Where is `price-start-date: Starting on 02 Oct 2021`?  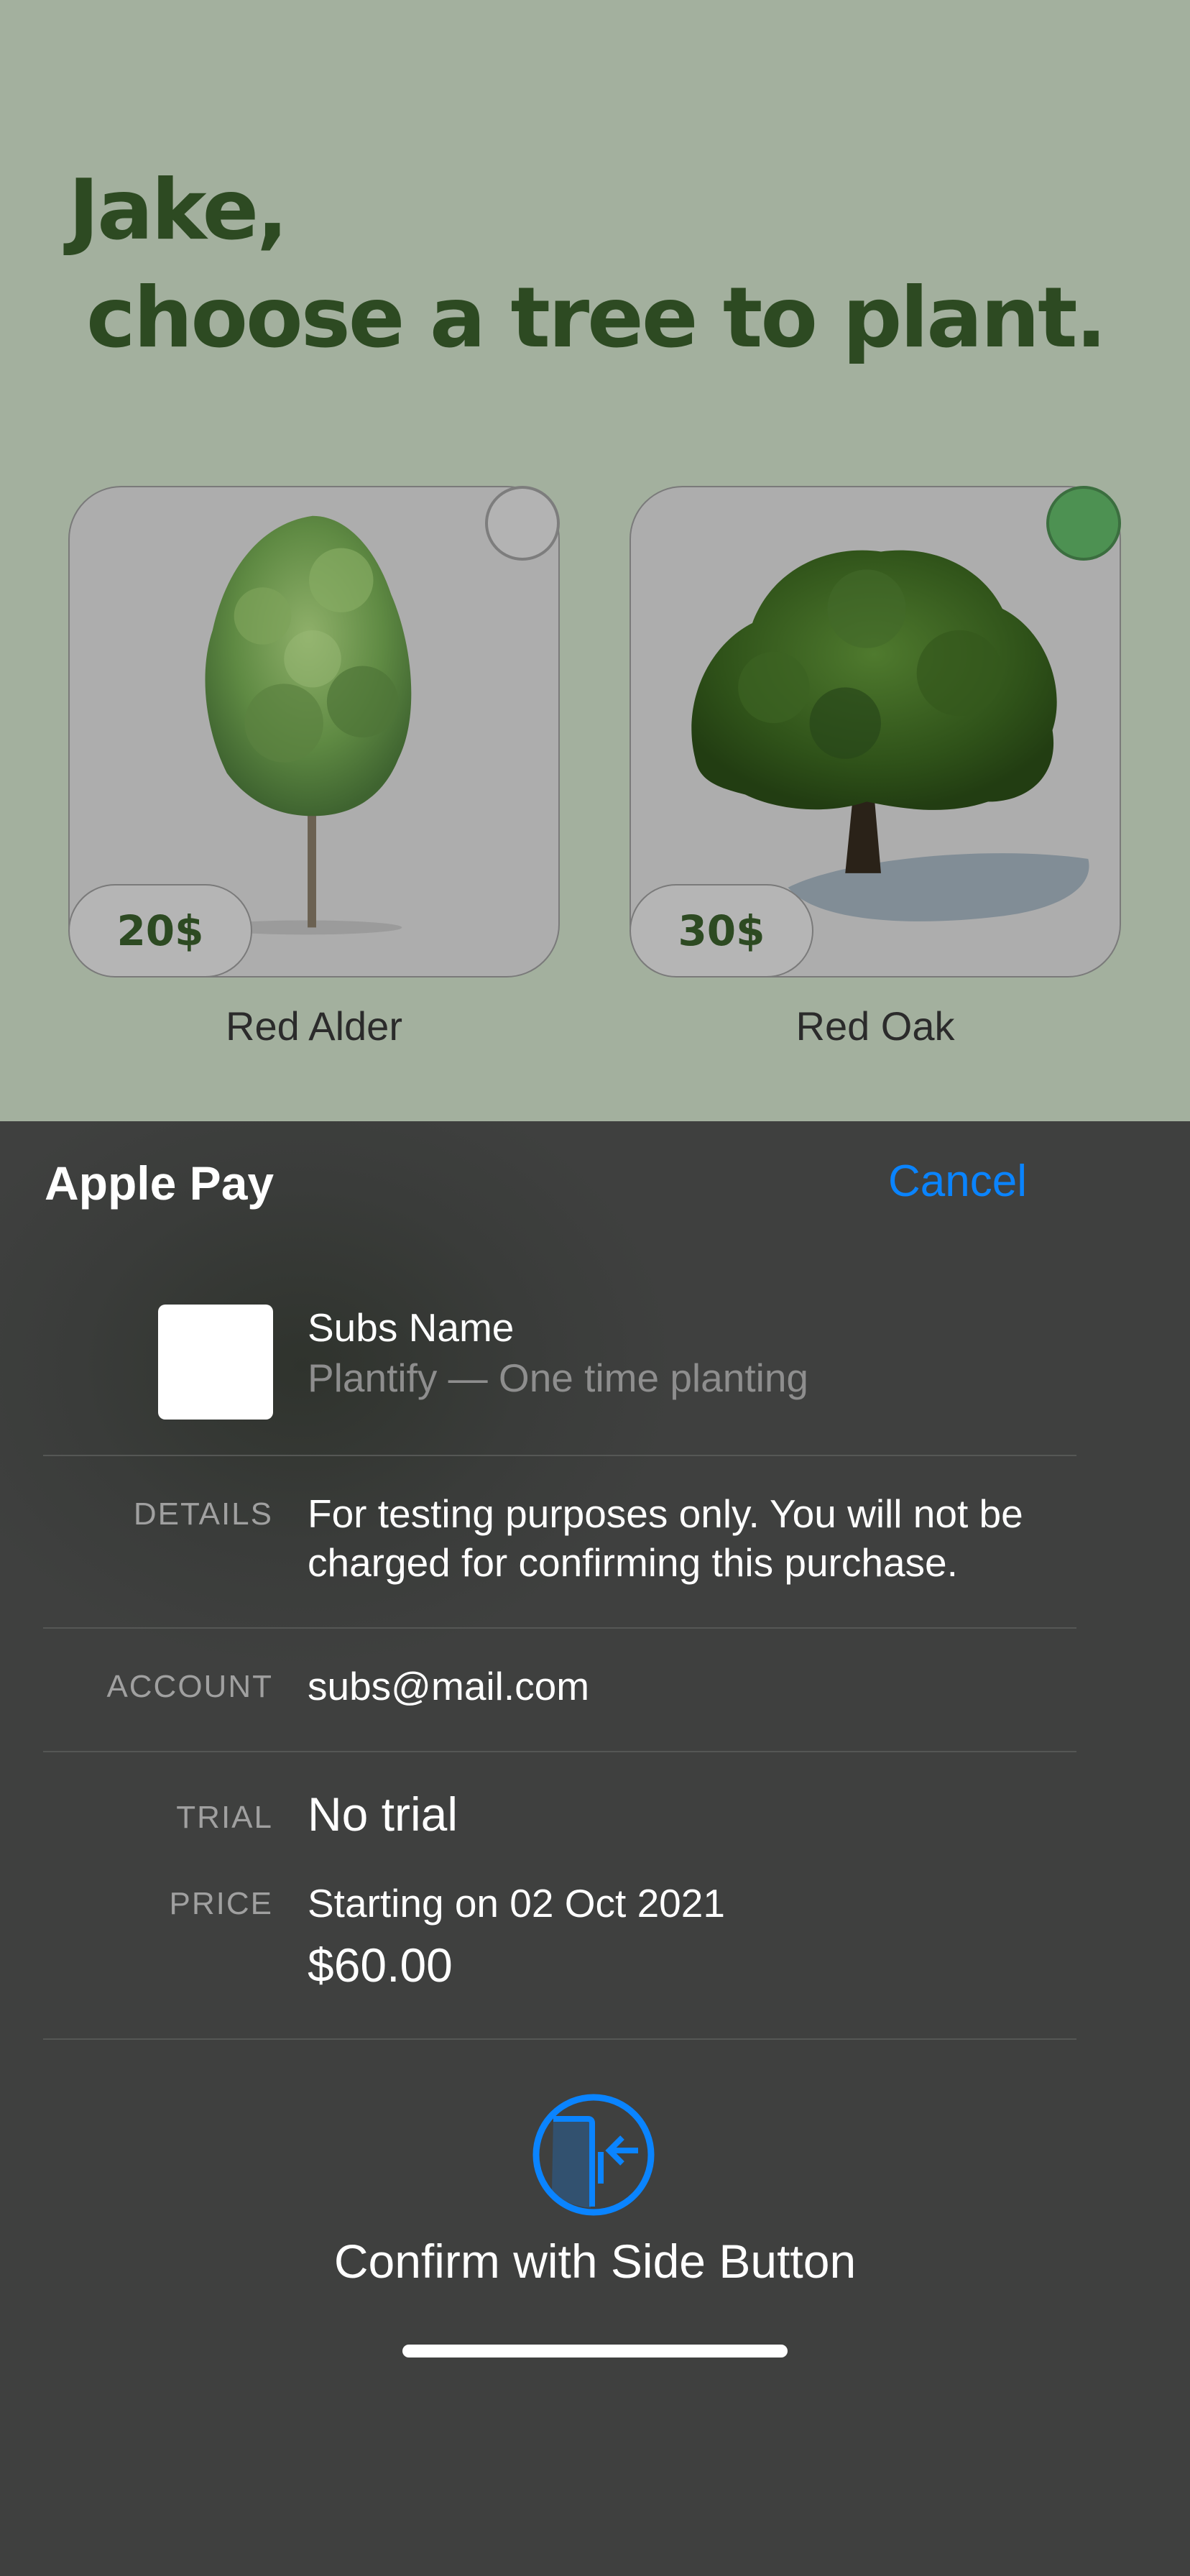
price-start-date: Starting on 02 Oct 2021 is located at coordinates (516, 1903).